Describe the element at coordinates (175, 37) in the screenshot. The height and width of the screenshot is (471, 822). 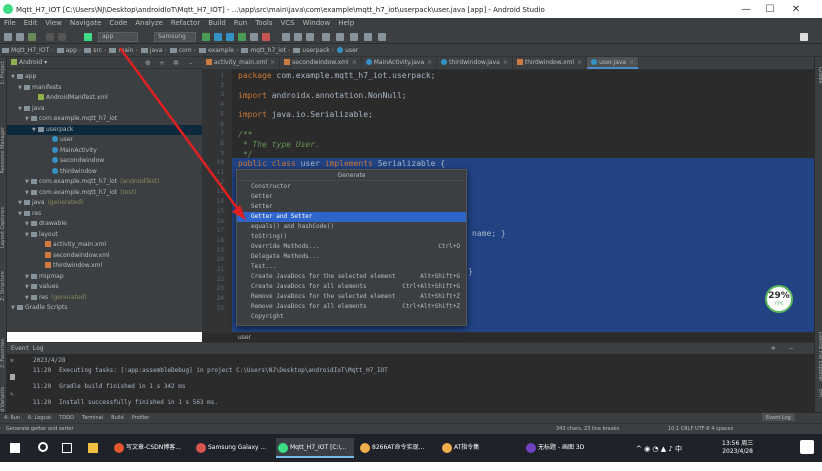
I see `device-selector: Samsung` at that location.